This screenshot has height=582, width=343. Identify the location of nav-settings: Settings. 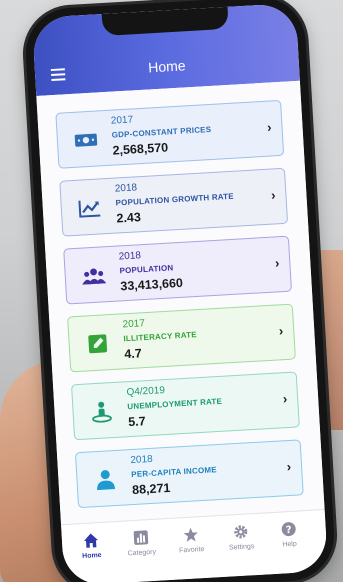
(241, 537).